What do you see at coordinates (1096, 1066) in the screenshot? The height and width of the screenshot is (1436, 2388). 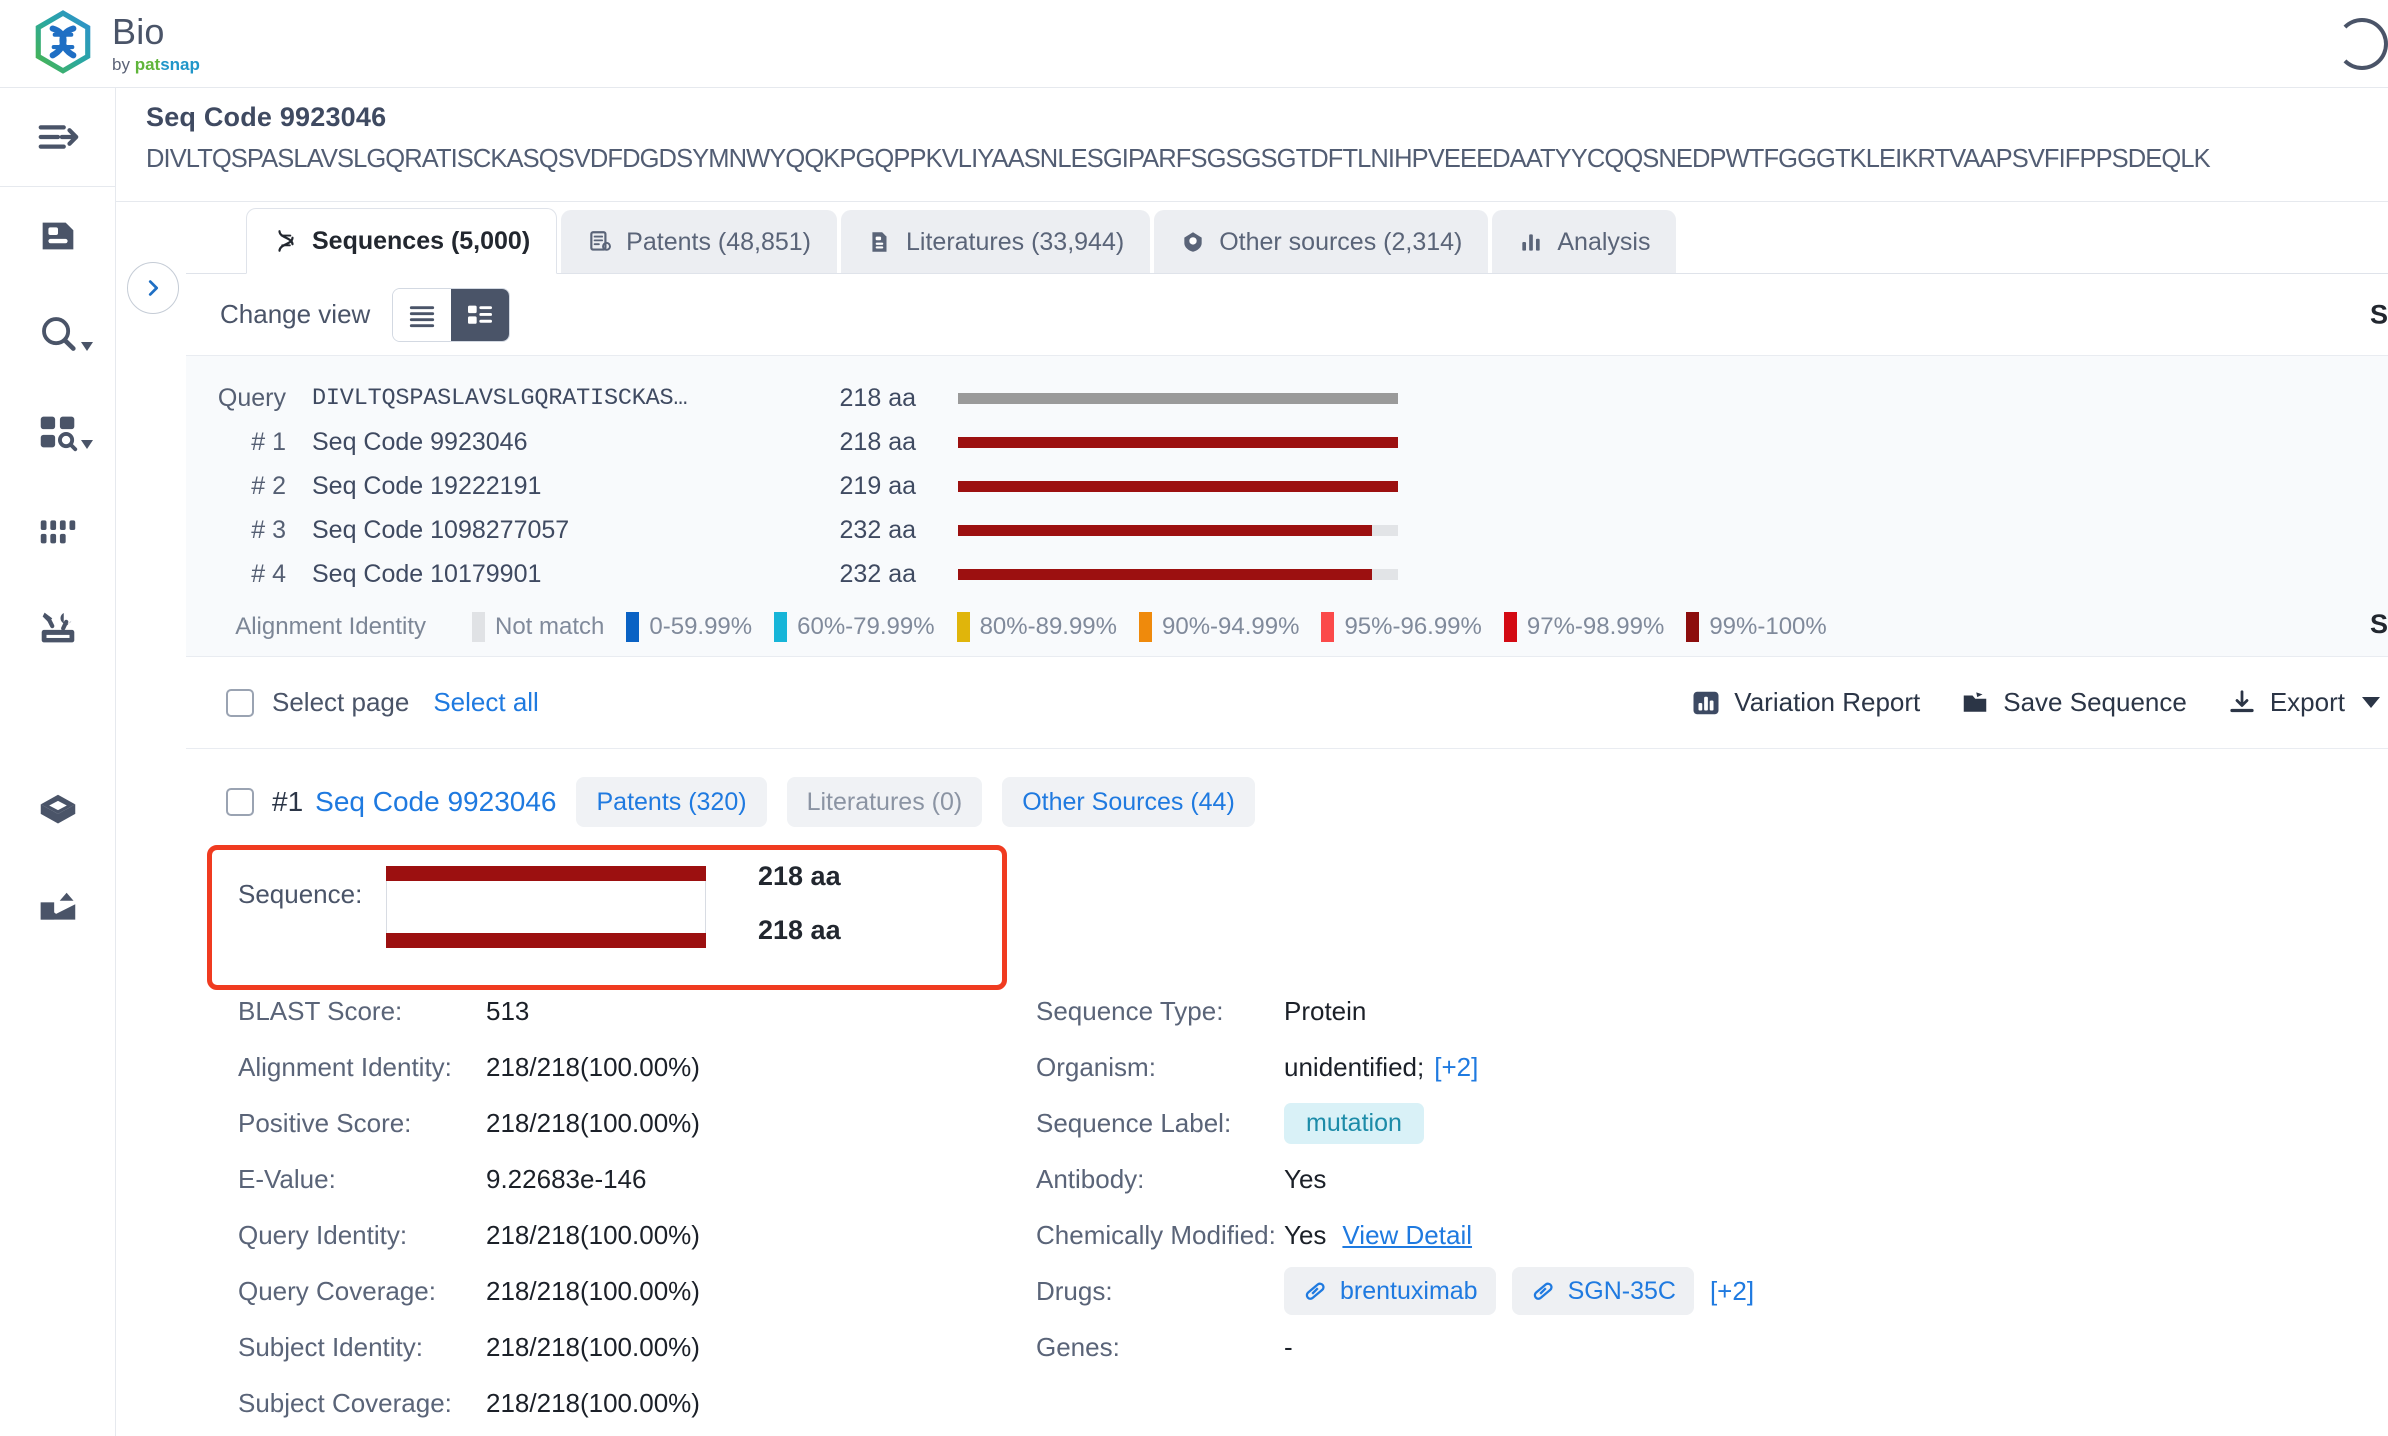 I see `detail-key: Organism:` at bounding box center [1096, 1066].